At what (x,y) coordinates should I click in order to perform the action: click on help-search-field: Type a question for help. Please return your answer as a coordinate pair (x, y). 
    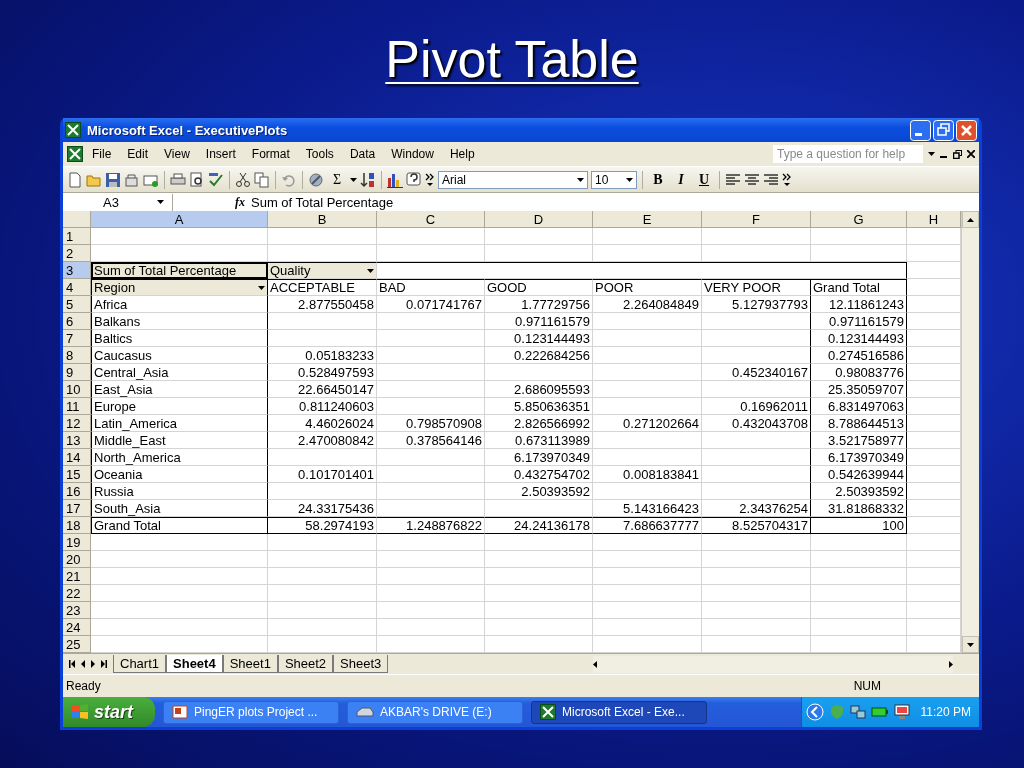
    Looking at the image, I should click on (848, 154).